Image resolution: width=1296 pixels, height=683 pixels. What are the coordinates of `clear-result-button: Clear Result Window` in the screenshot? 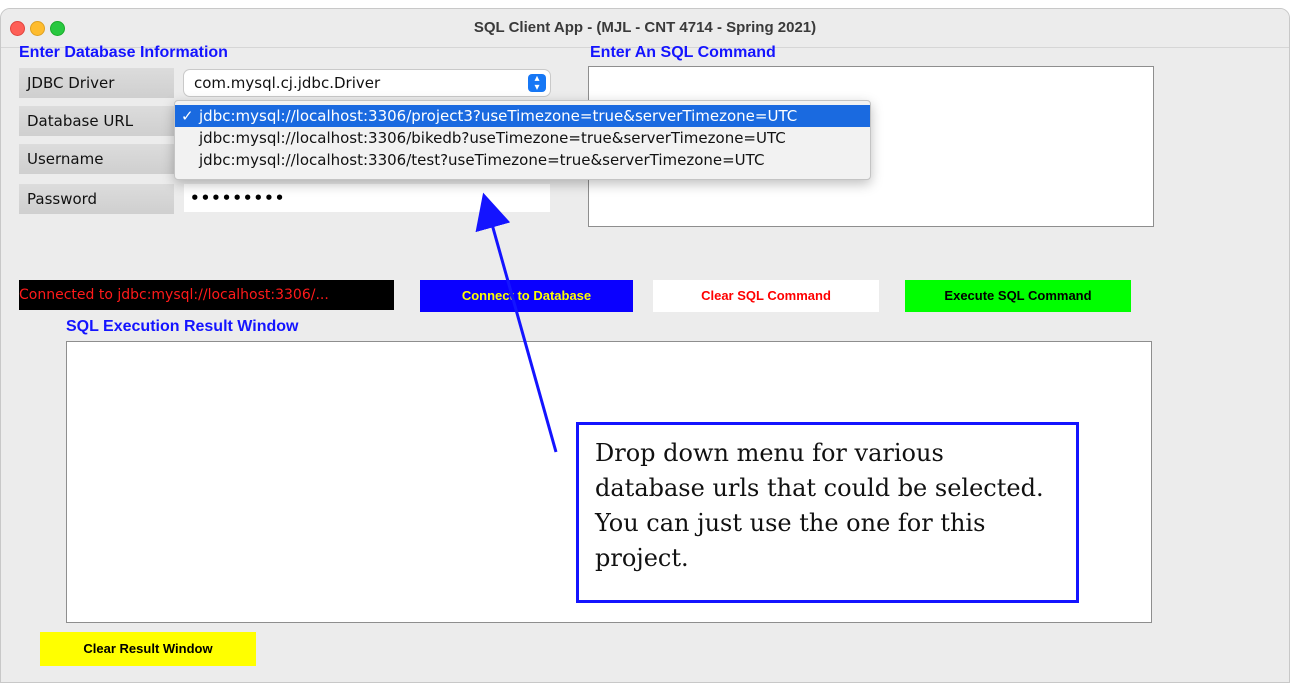 It's located at (148, 649).